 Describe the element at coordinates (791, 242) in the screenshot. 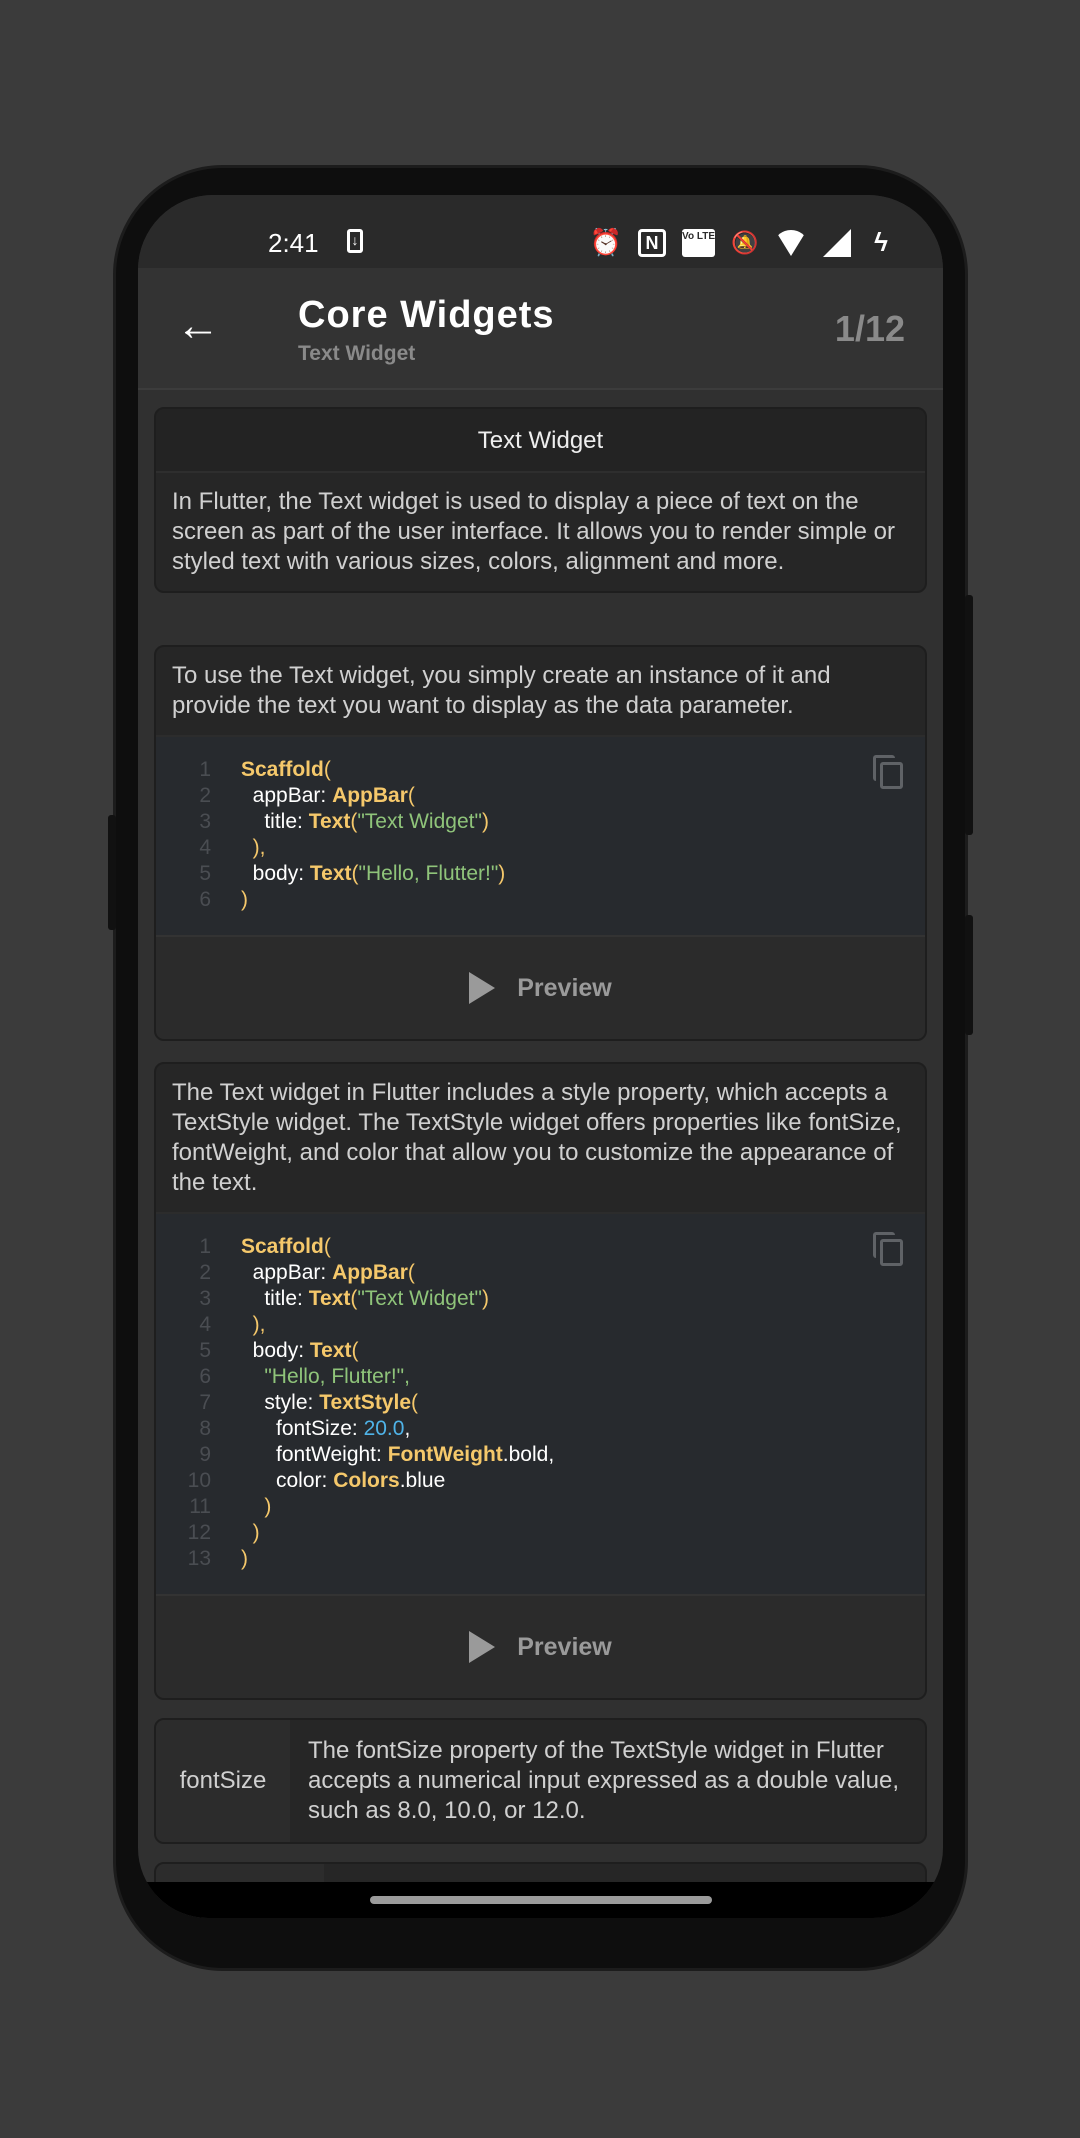

I see `wifi-icon` at that location.